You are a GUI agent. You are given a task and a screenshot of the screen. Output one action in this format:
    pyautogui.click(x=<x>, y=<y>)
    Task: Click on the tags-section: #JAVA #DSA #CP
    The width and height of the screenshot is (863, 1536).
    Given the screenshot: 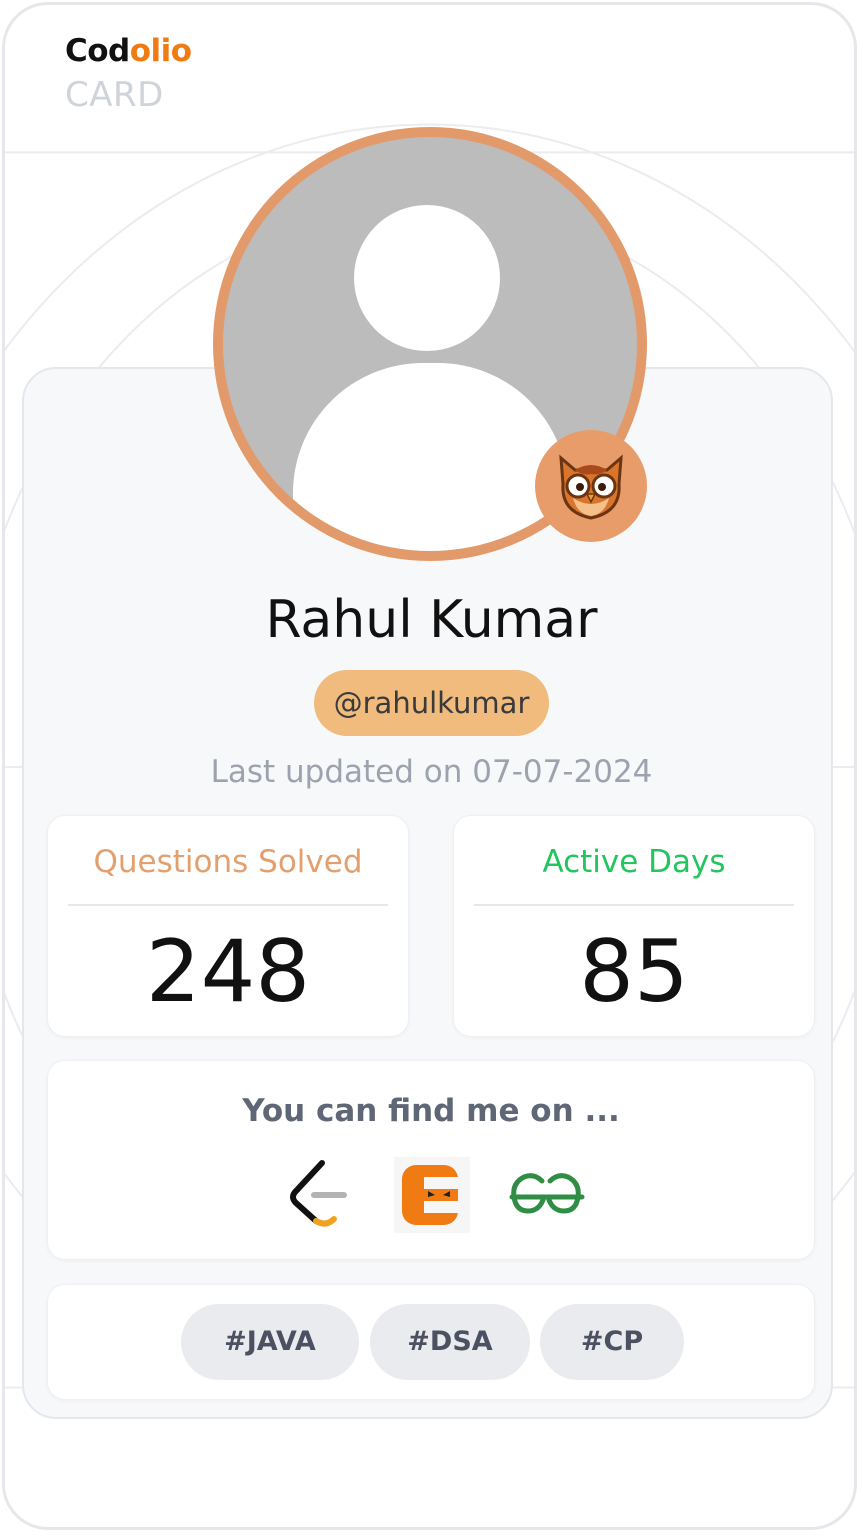 What is the action you would take?
    pyautogui.click(x=431, y=1342)
    